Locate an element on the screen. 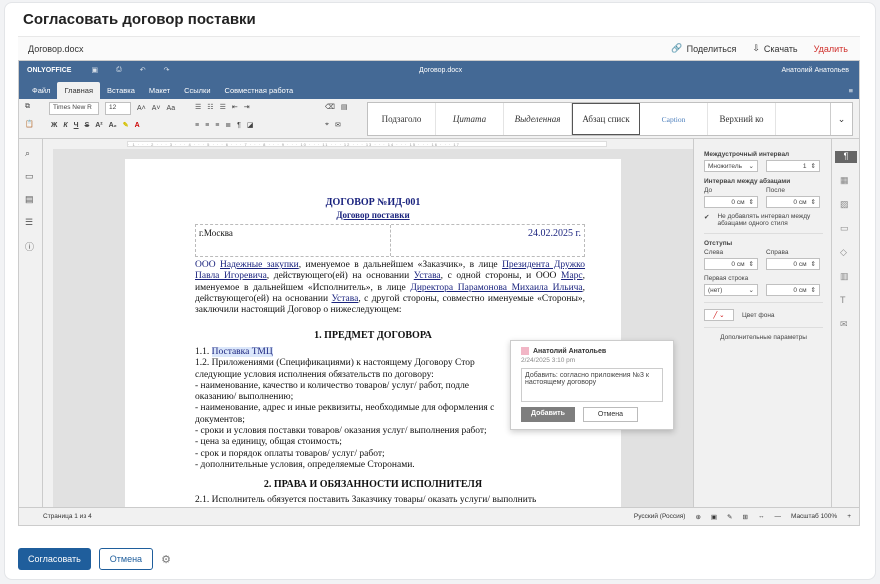 This screenshot has width=880, height=584. font-grow-icon: A˄ is located at coordinates (141, 108).